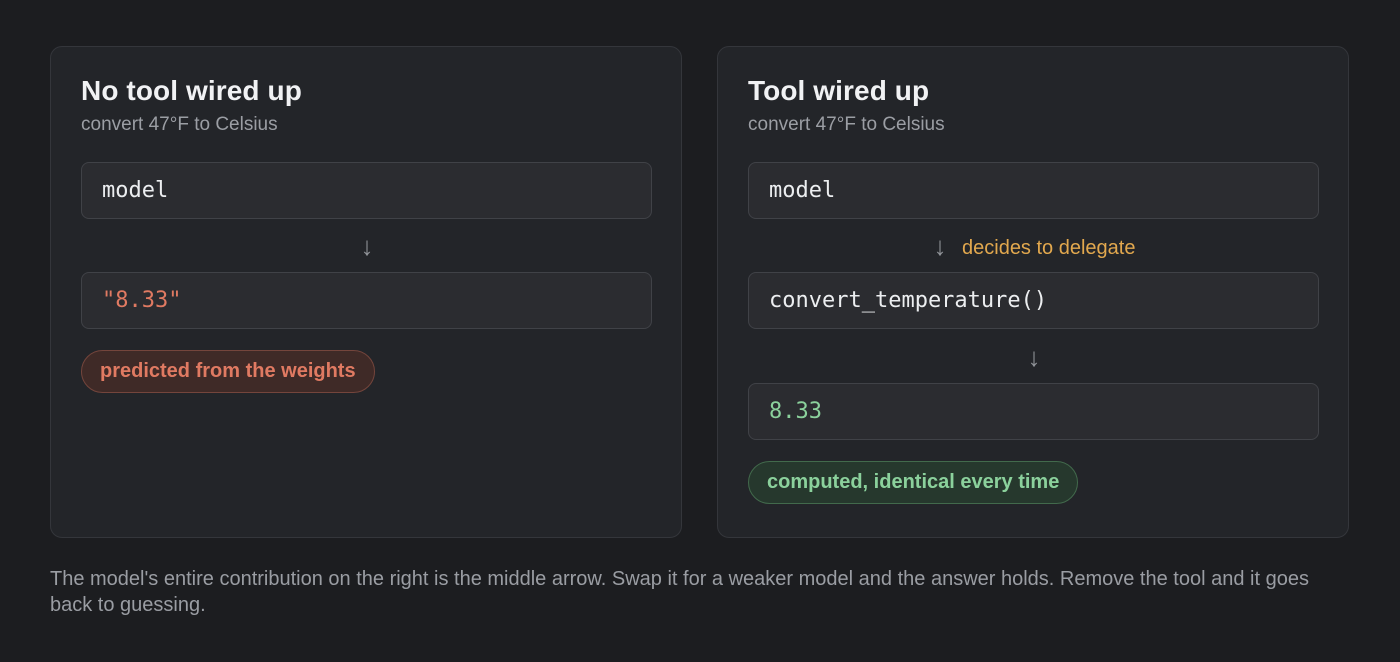  Describe the element at coordinates (191, 90) in the screenshot. I see `panel-title: No tool wired up` at that location.